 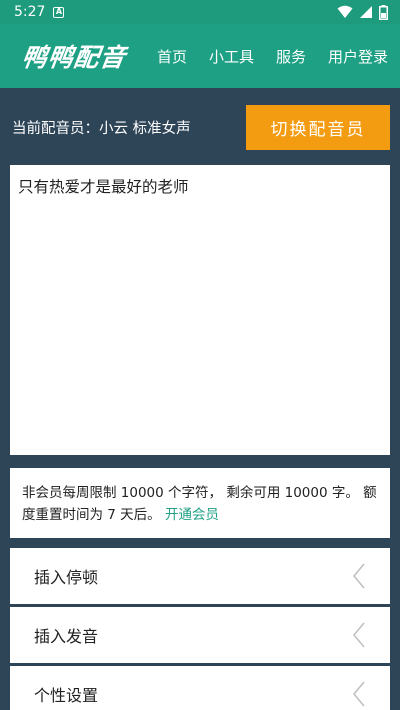 What do you see at coordinates (200, 688) in the screenshot?
I see `option-personal-settings: 个性设置` at bounding box center [200, 688].